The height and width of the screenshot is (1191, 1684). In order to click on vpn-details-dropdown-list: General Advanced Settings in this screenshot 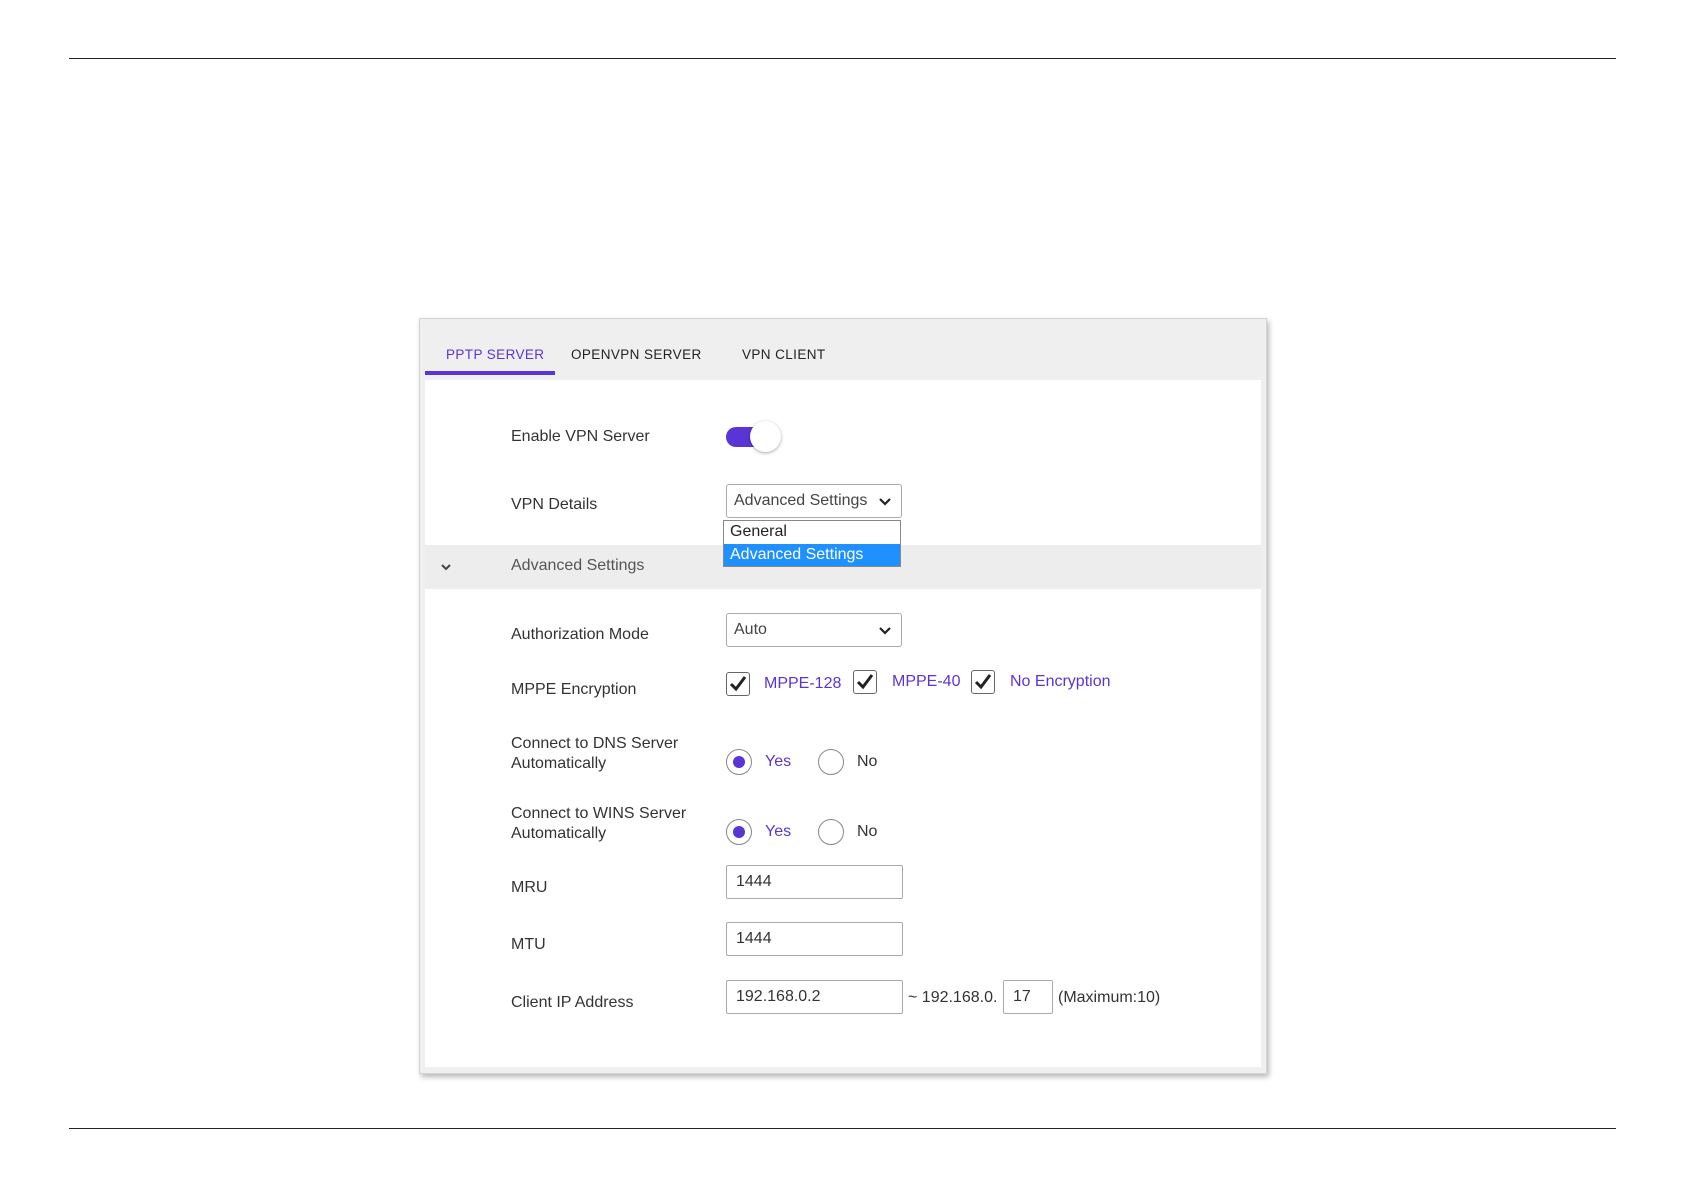, I will do `click(812, 543)`.